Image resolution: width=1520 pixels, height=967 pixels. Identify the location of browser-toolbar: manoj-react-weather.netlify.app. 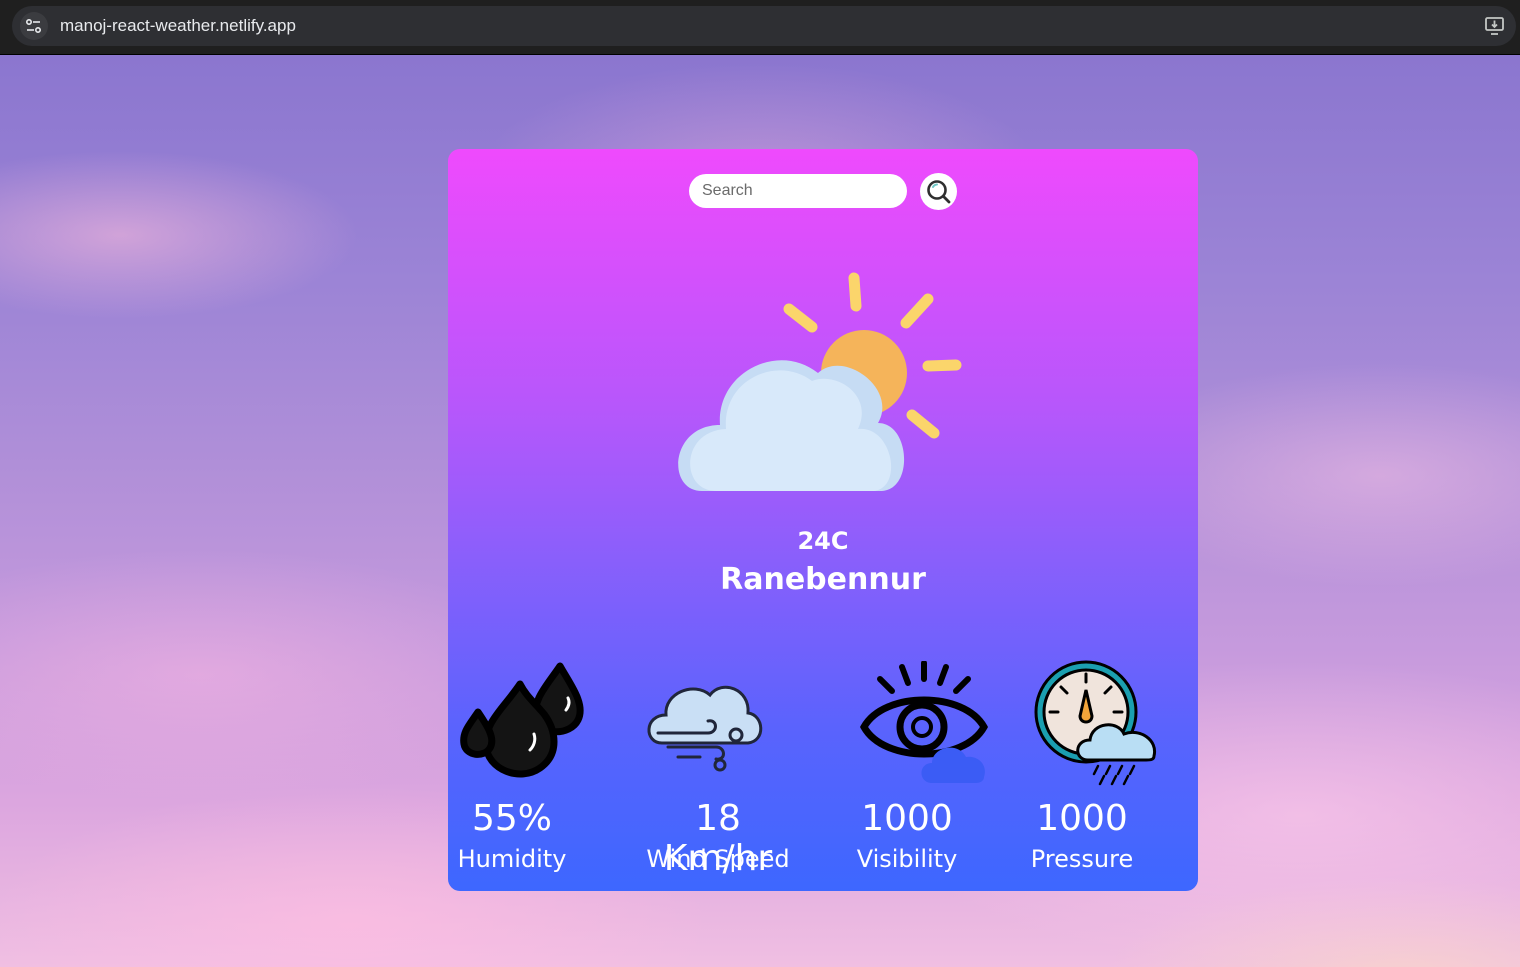
(760, 27).